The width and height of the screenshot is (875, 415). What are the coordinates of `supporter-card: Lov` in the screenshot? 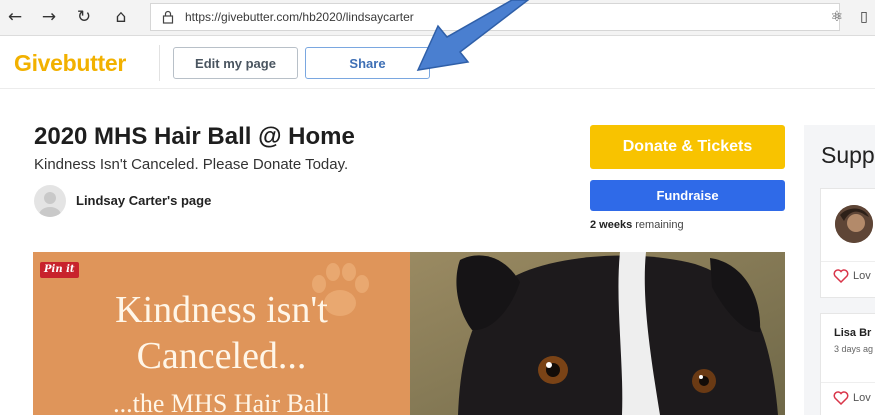 It's located at (847, 243).